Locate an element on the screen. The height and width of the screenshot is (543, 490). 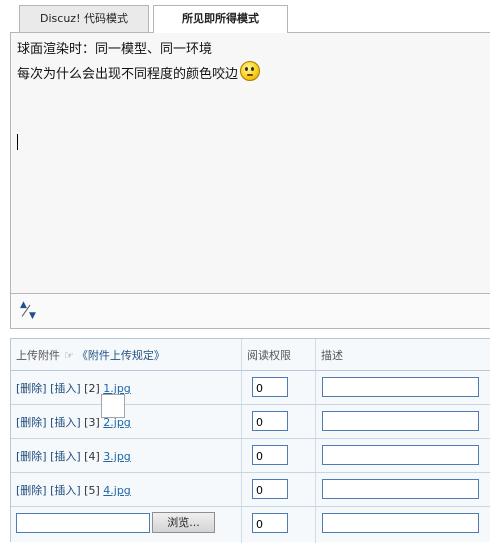
attachment-row: [删除] [插入] [5] 4.jpg 0 is located at coordinates (250, 490).